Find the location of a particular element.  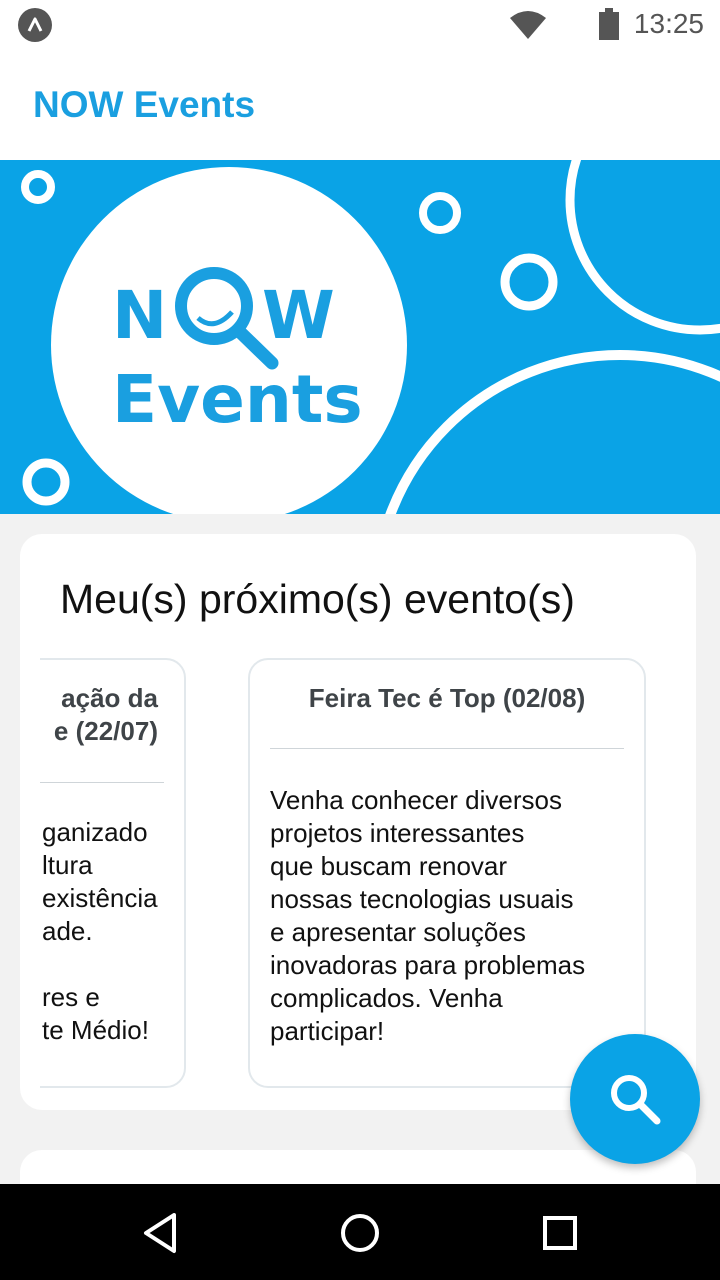

app-launcher-icon is located at coordinates (35, 25).